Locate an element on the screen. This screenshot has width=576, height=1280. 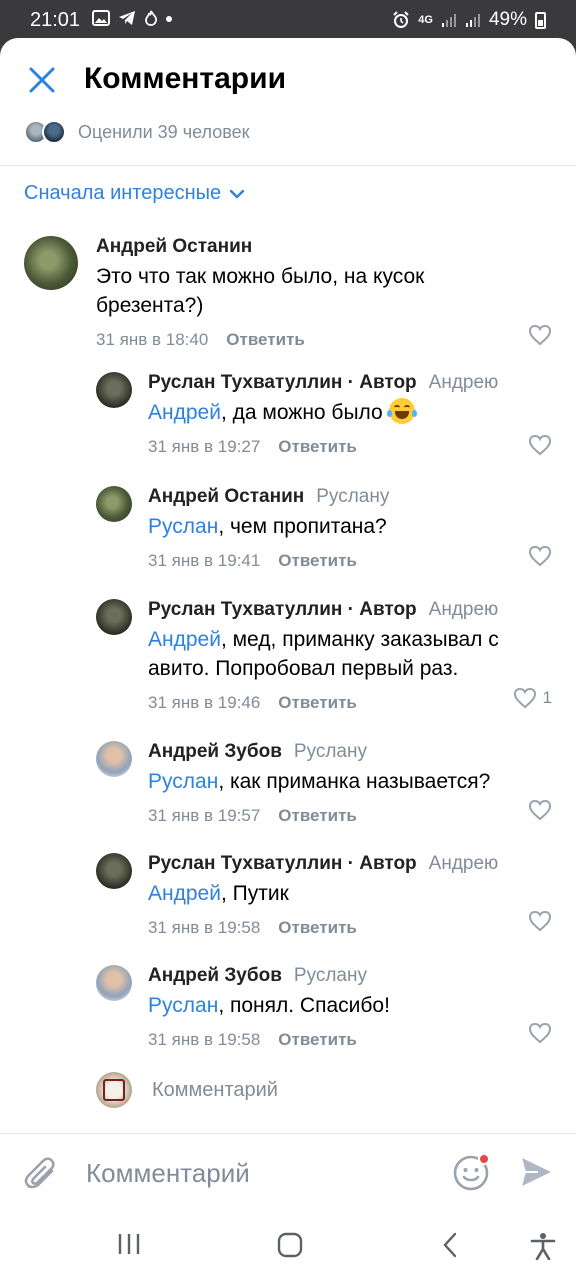
accessibility-button is located at coordinates (543, 1248).